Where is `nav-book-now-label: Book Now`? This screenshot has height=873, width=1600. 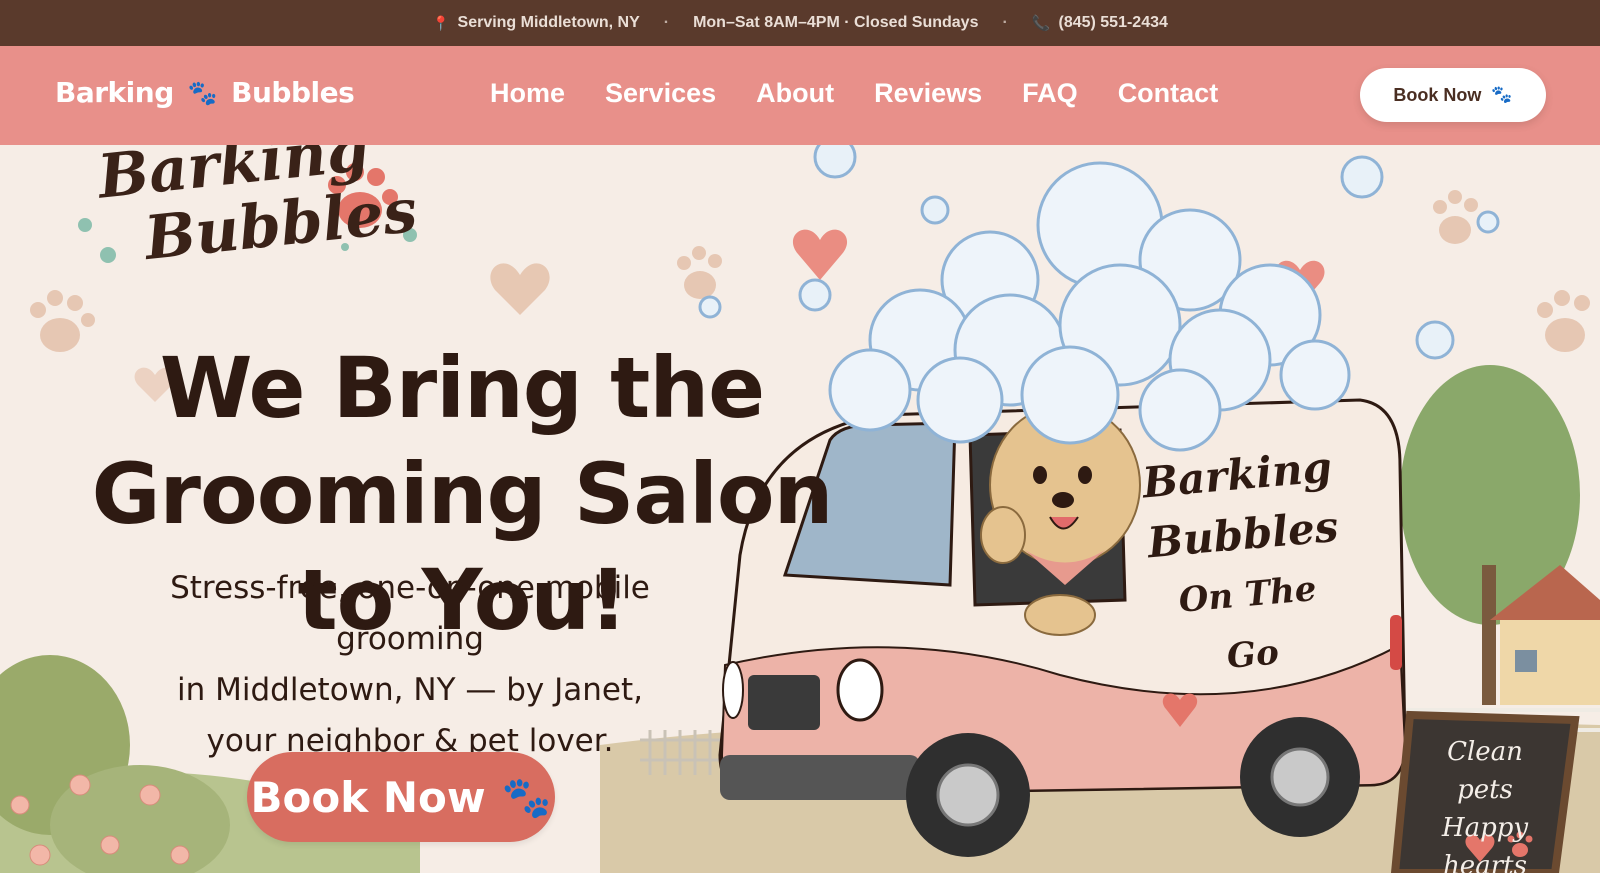
nav-book-now-label: Book Now is located at coordinates (1437, 94).